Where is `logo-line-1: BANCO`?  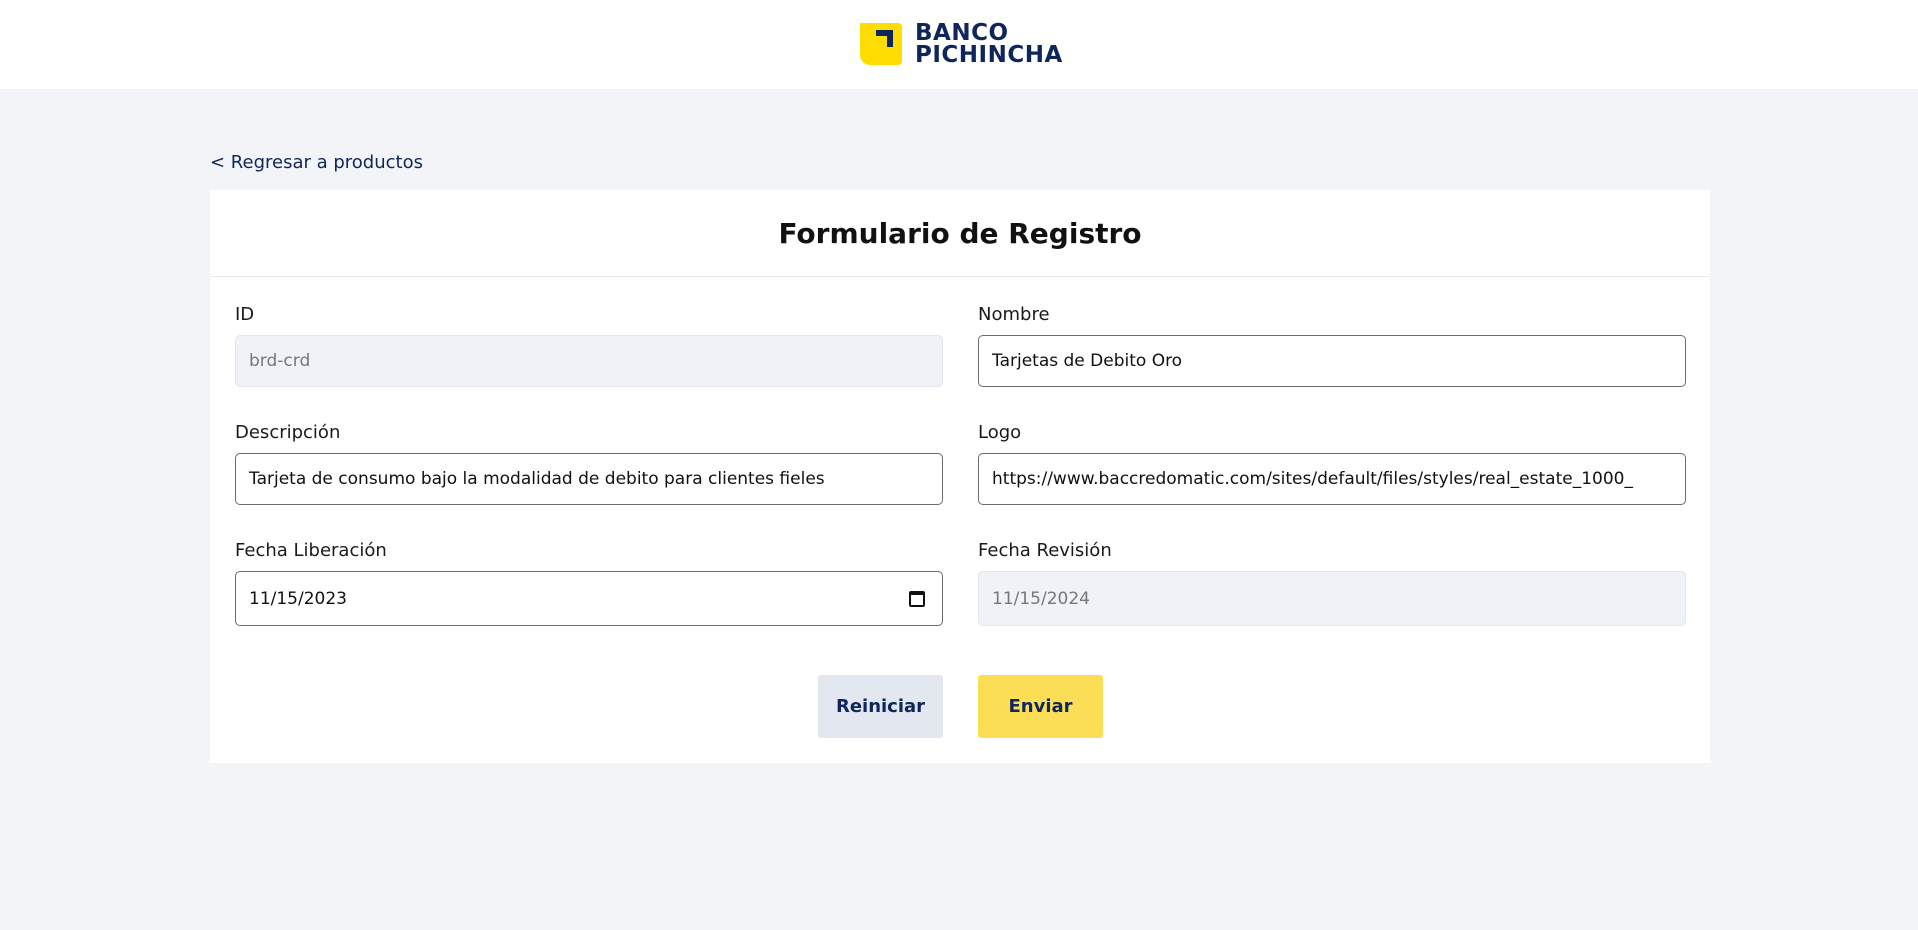
logo-line-1: BANCO is located at coordinates (962, 33).